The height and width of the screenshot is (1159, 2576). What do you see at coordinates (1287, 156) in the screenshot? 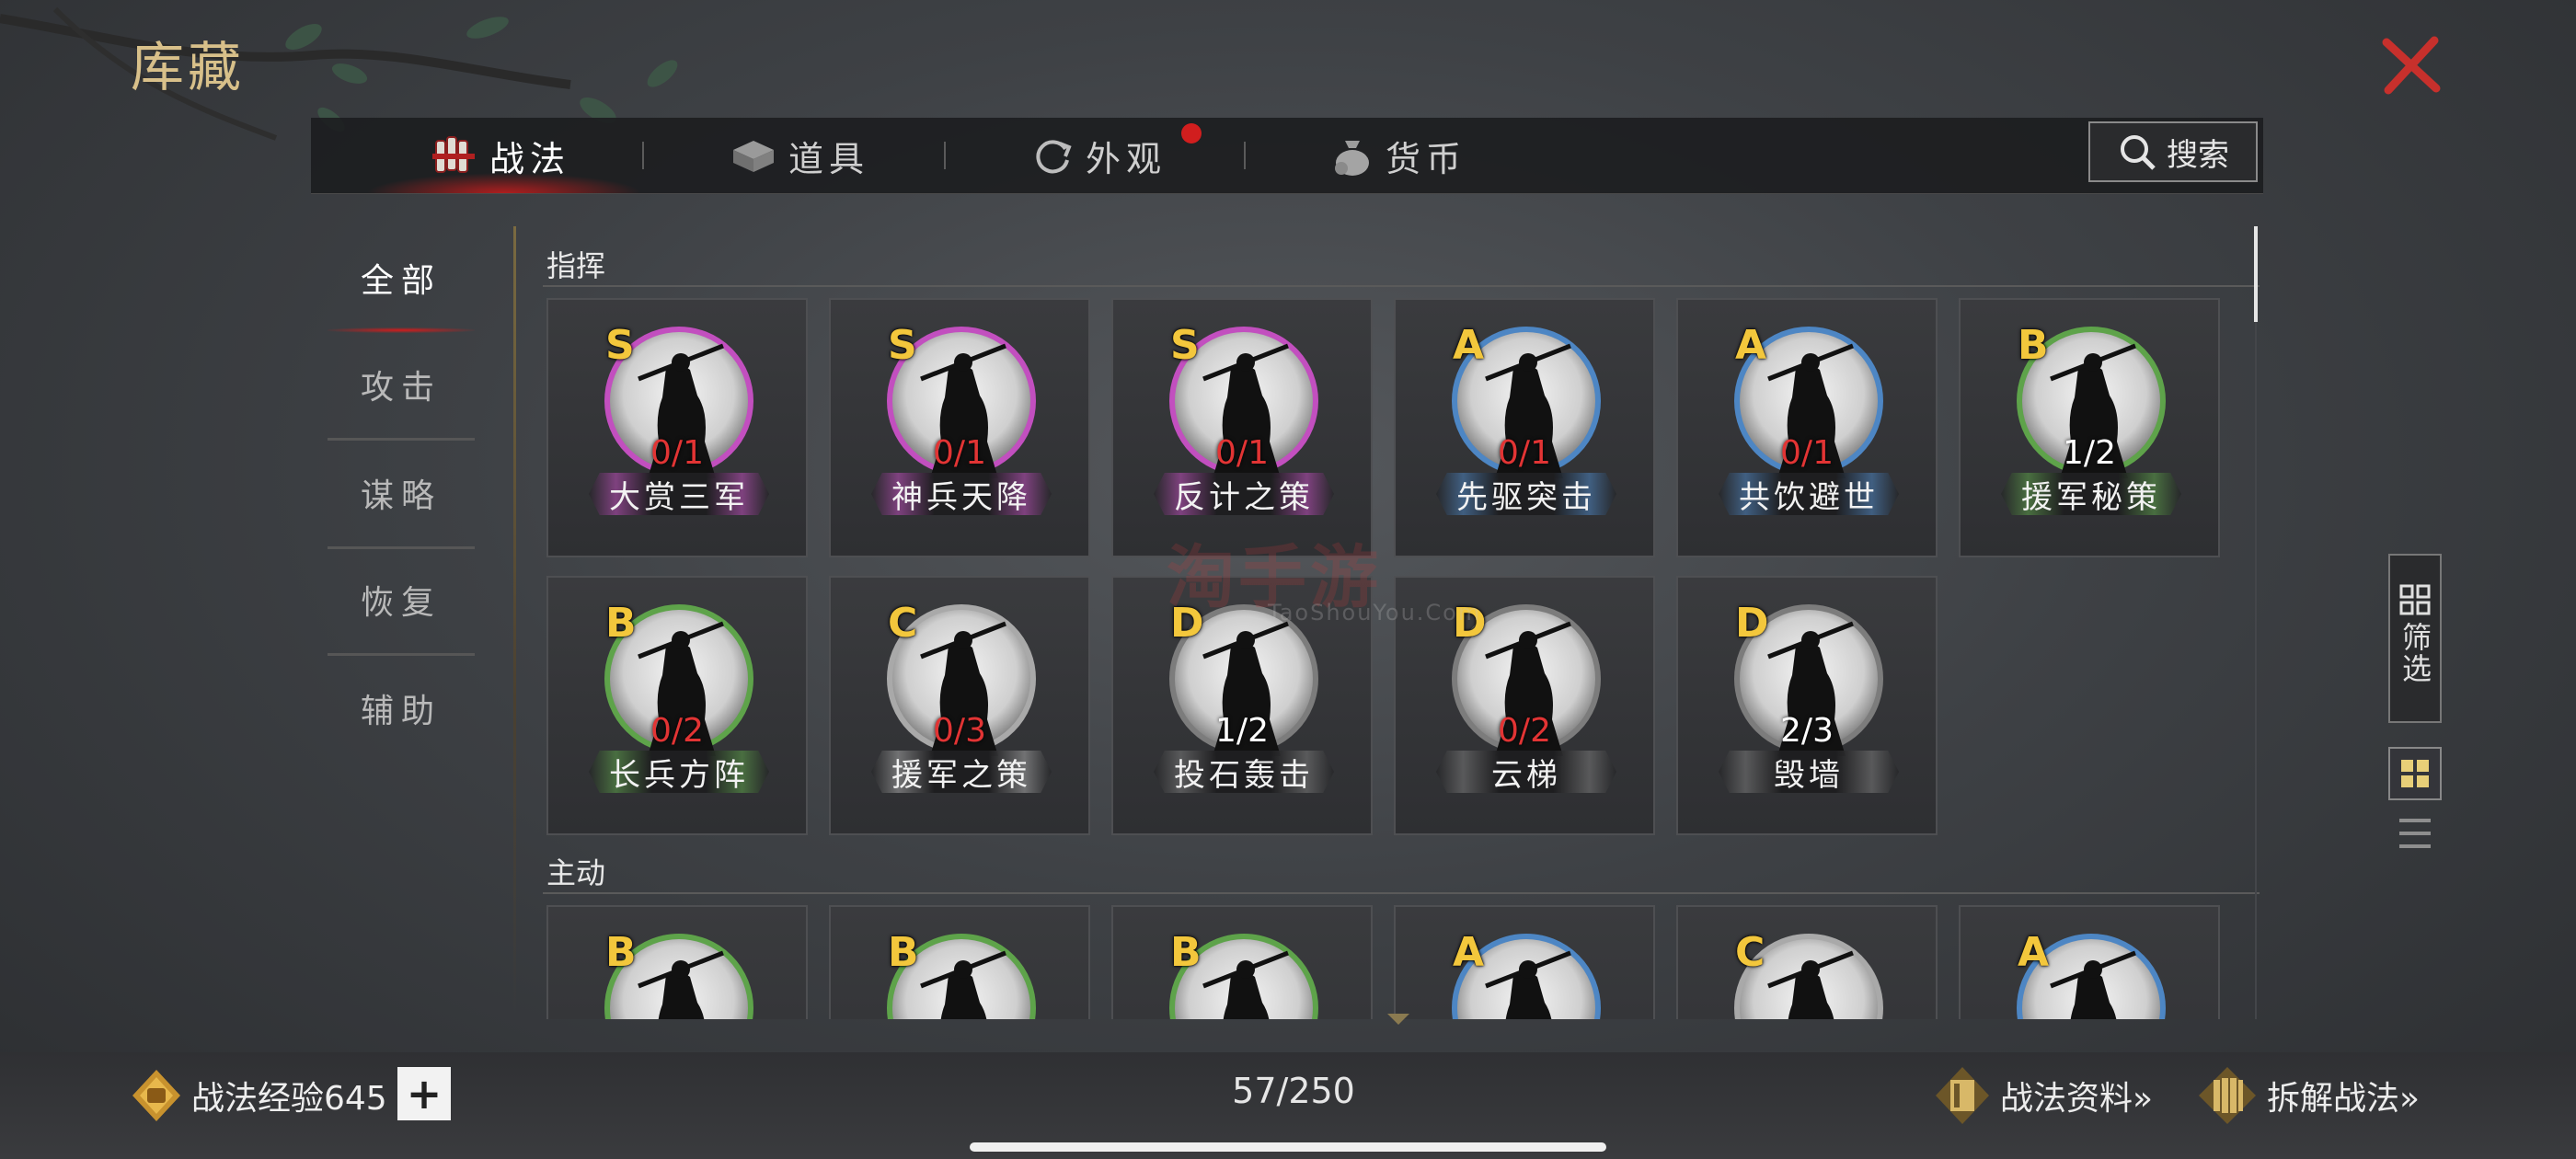
I see `category-tab-bar: 战法 道具 外观 货币` at bounding box center [1287, 156].